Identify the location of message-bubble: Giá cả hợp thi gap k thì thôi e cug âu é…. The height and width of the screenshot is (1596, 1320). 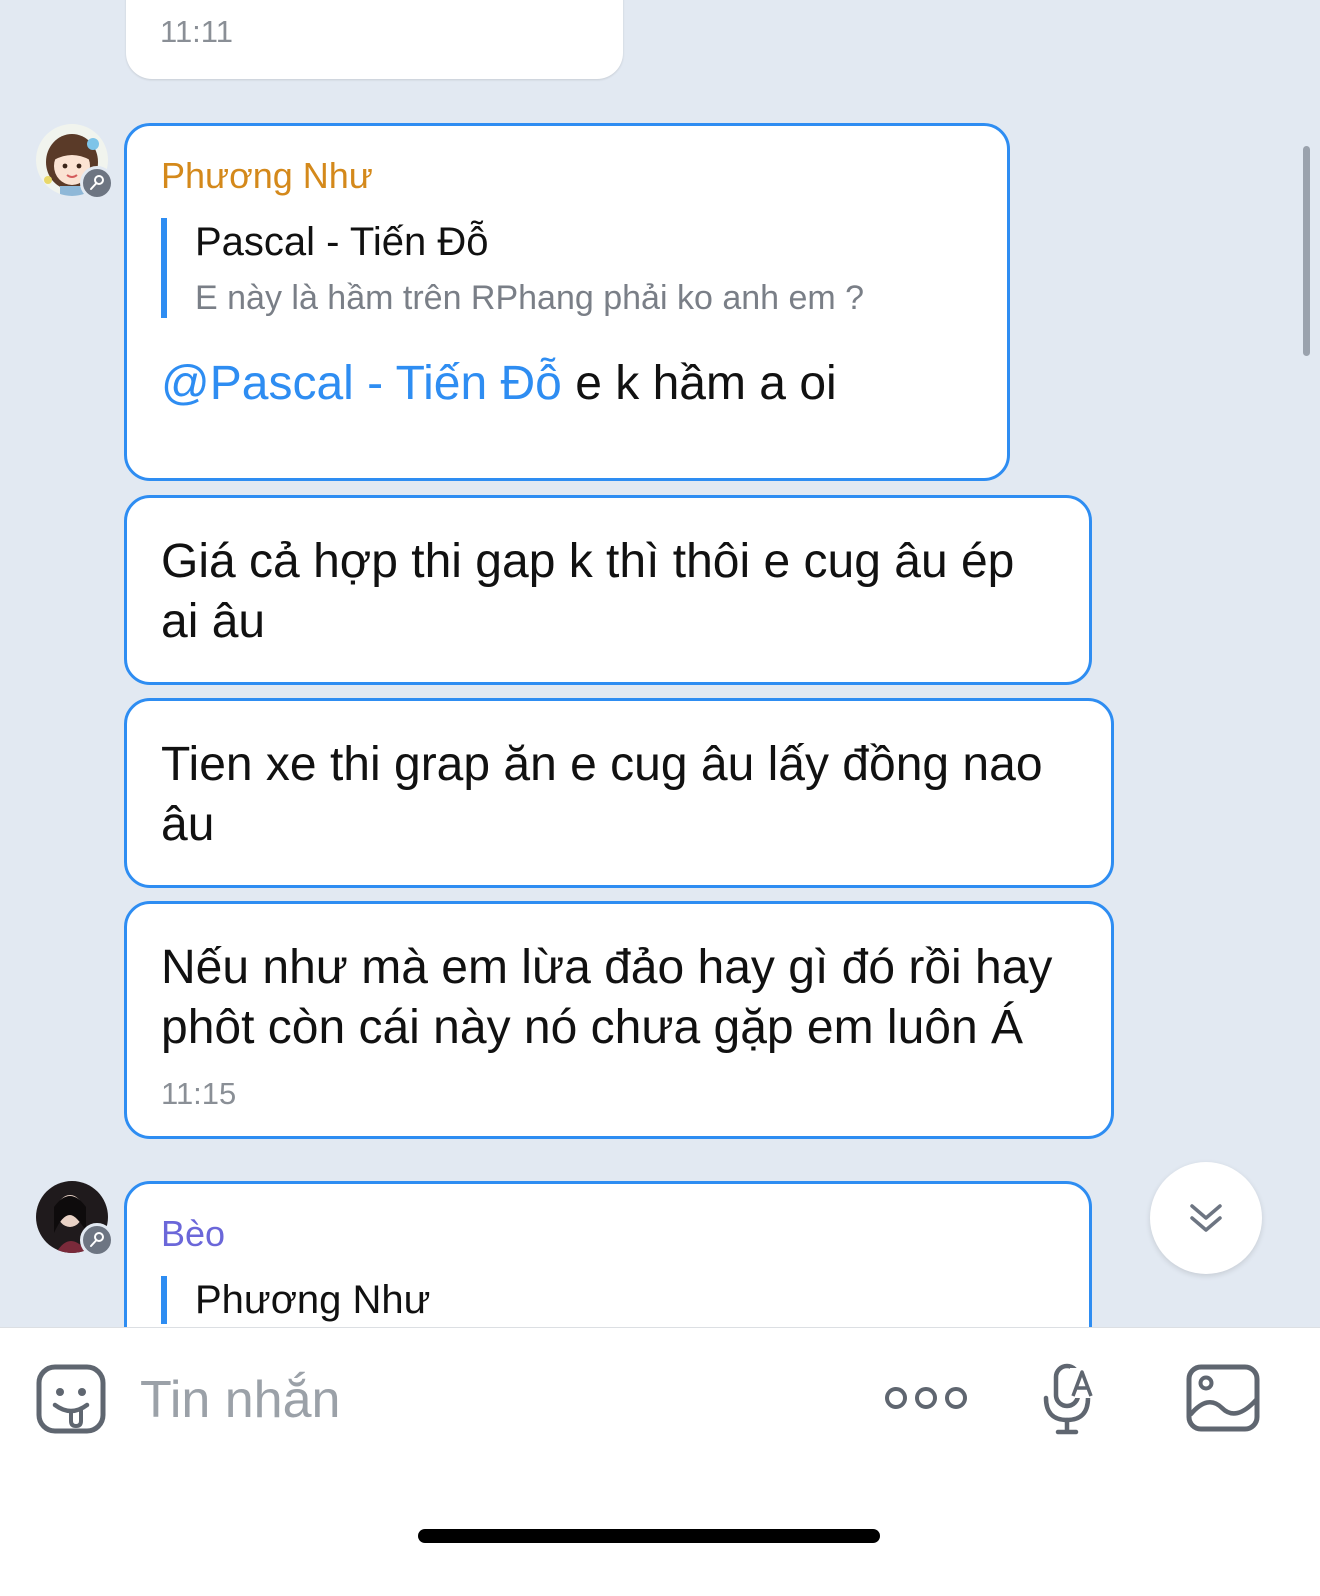
(608, 590).